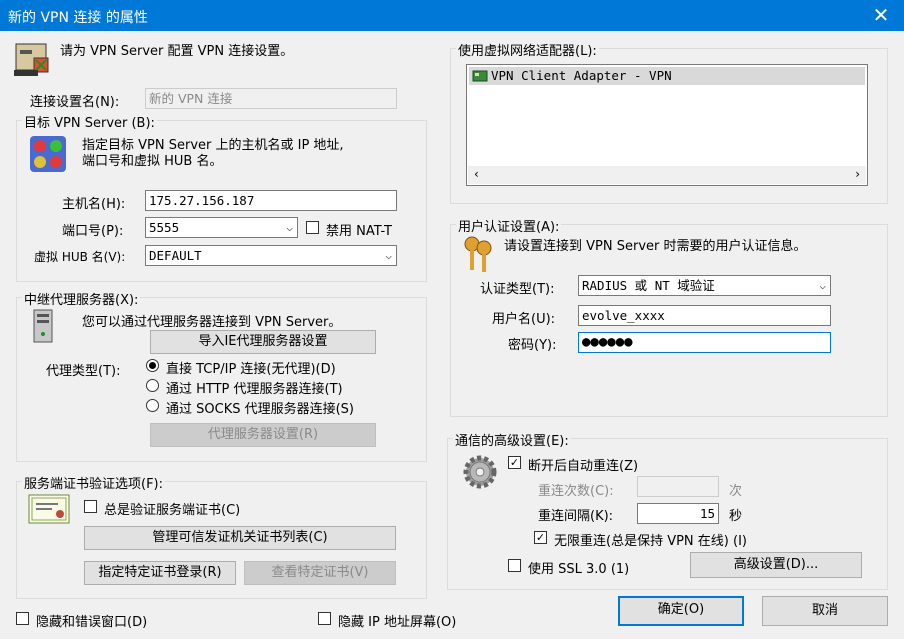  What do you see at coordinates (576, 491) in the screenshot?
I see `retry-count-label: 重连次数(C):` at bounding box center [576, 491].